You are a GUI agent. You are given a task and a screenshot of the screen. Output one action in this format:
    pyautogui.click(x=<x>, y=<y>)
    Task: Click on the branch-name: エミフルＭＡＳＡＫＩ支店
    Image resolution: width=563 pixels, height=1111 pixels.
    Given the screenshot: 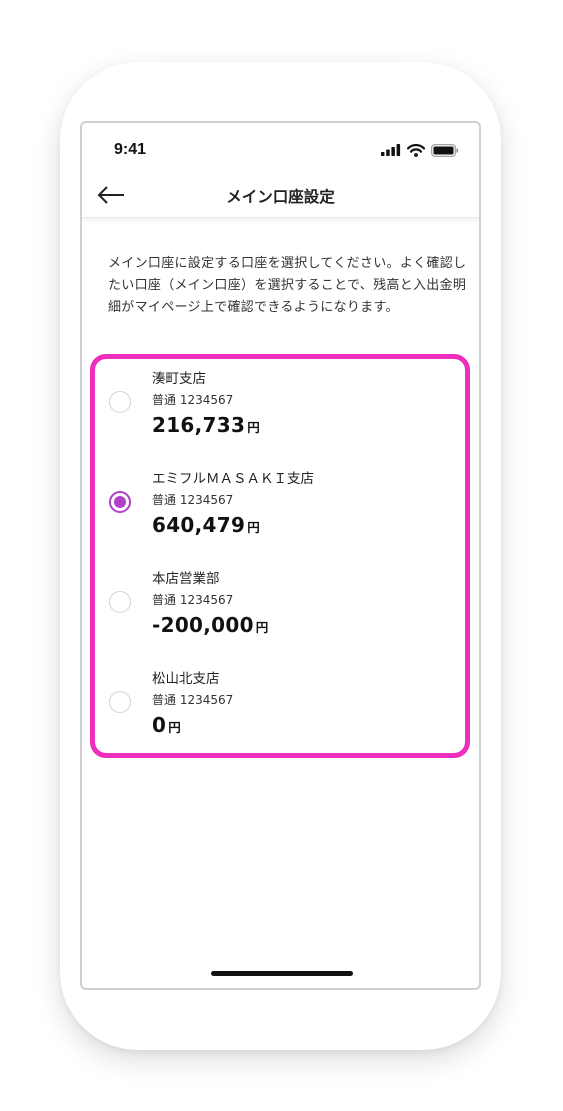 What is the action you would take?
    pyautogui.click(x=233, y=479)
    